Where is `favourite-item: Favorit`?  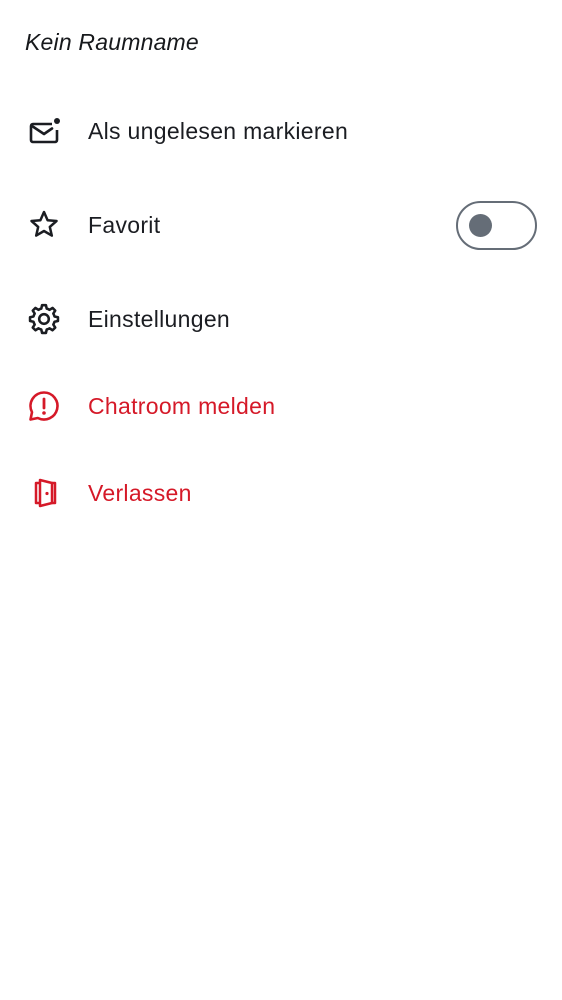
favourite-item: Favorit is located at coordinates (281, 225).